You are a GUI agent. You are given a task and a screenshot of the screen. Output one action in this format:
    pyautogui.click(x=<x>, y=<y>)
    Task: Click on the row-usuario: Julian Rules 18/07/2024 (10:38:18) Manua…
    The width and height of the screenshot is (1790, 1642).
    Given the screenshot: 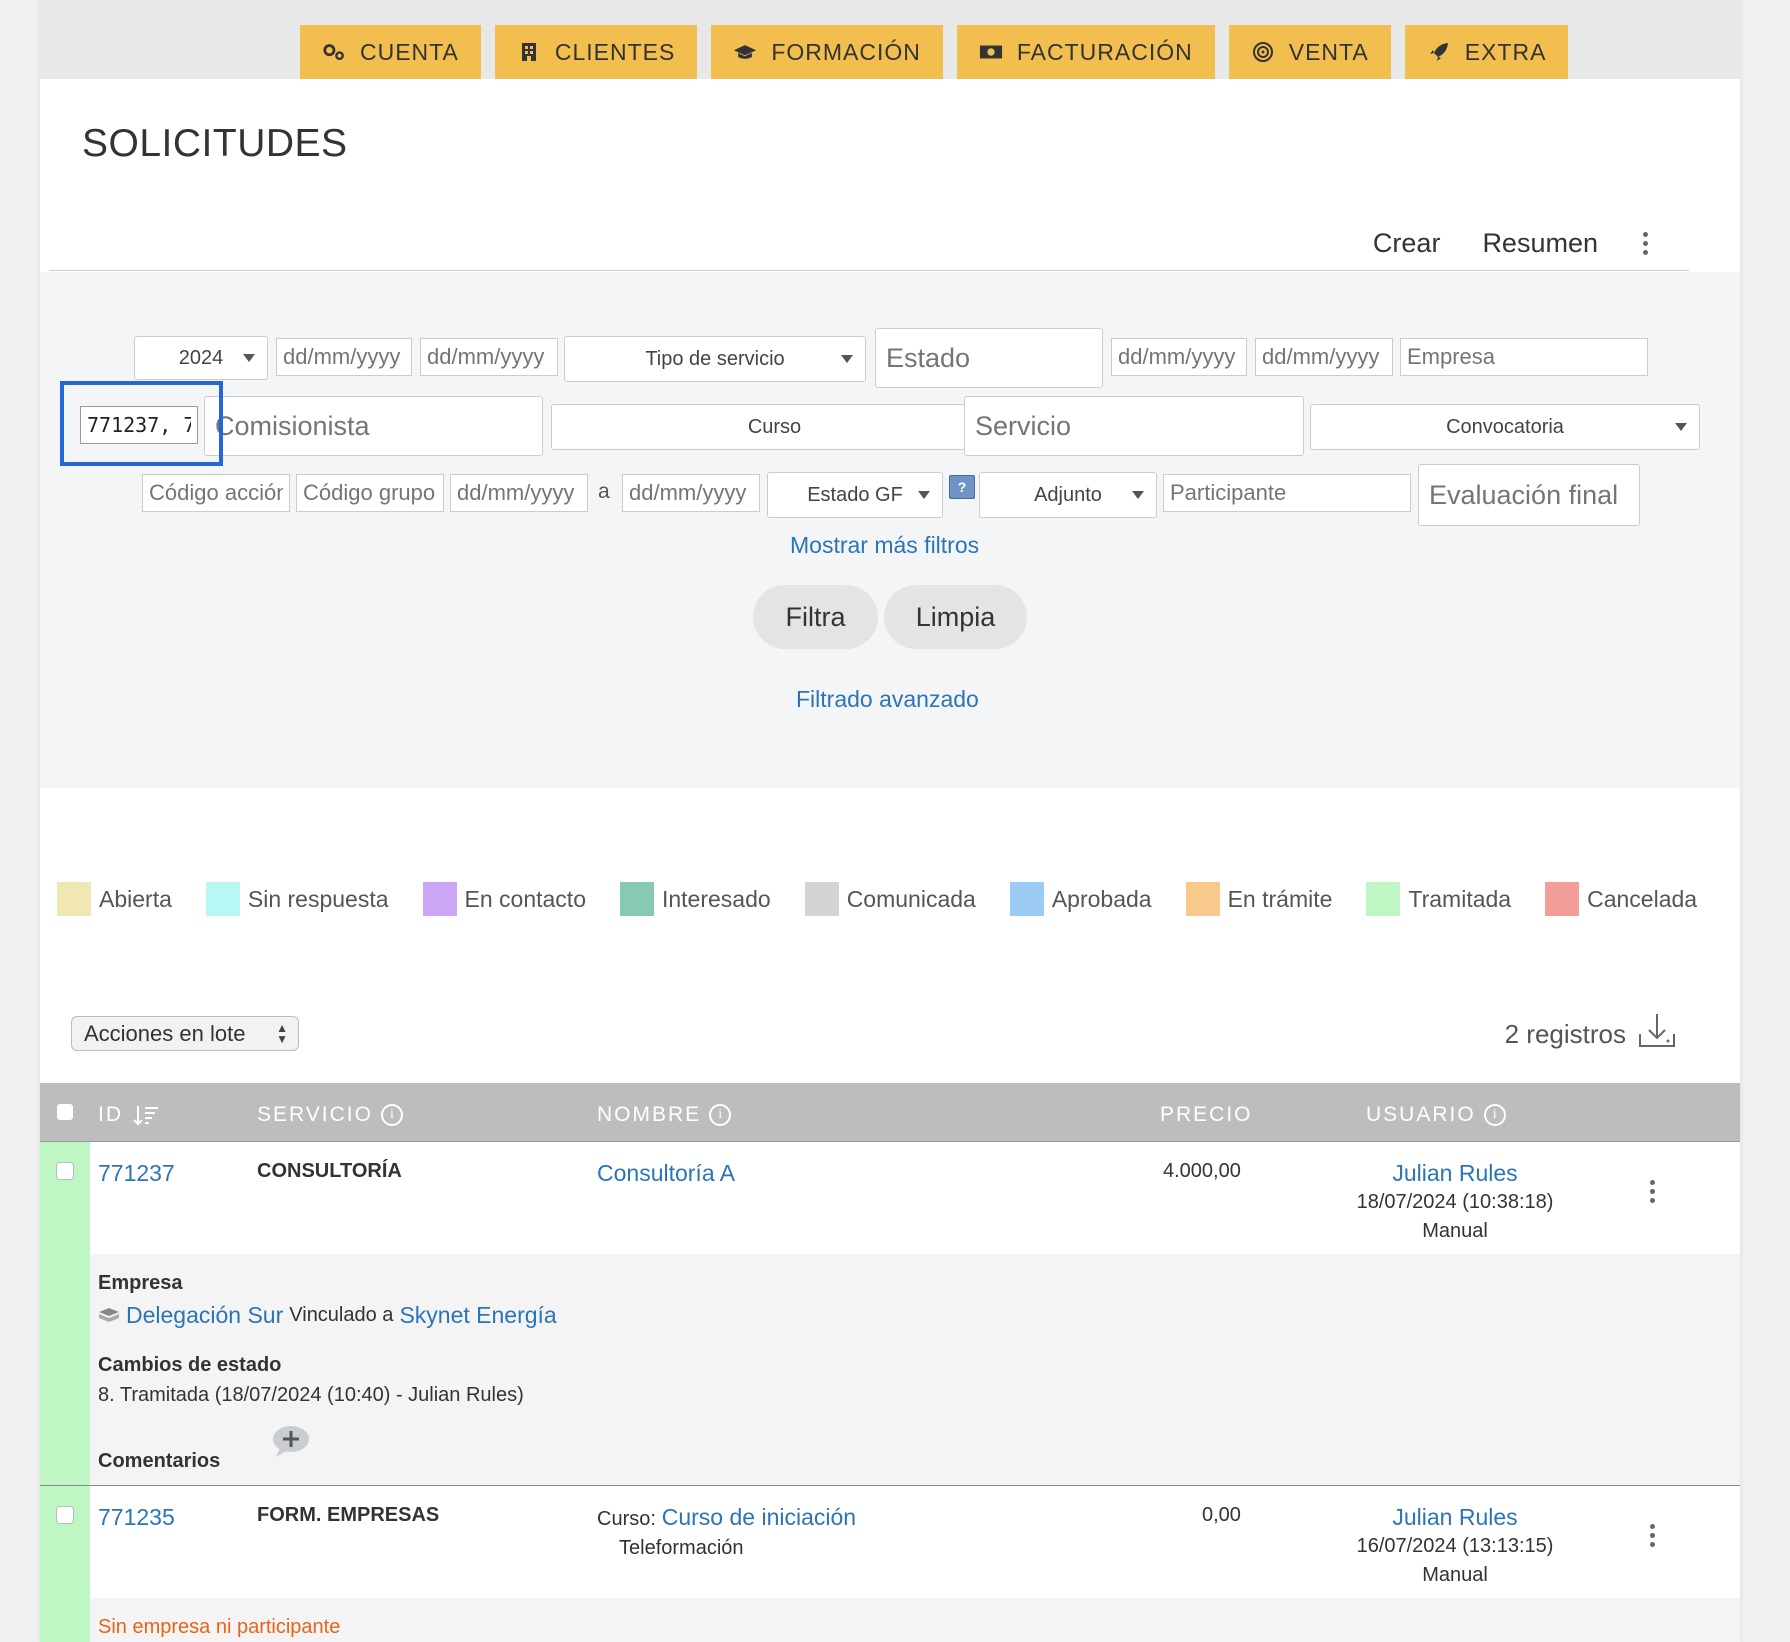 What is the action you would take?
    pyautogui.click(x=1455, y=1201)
    